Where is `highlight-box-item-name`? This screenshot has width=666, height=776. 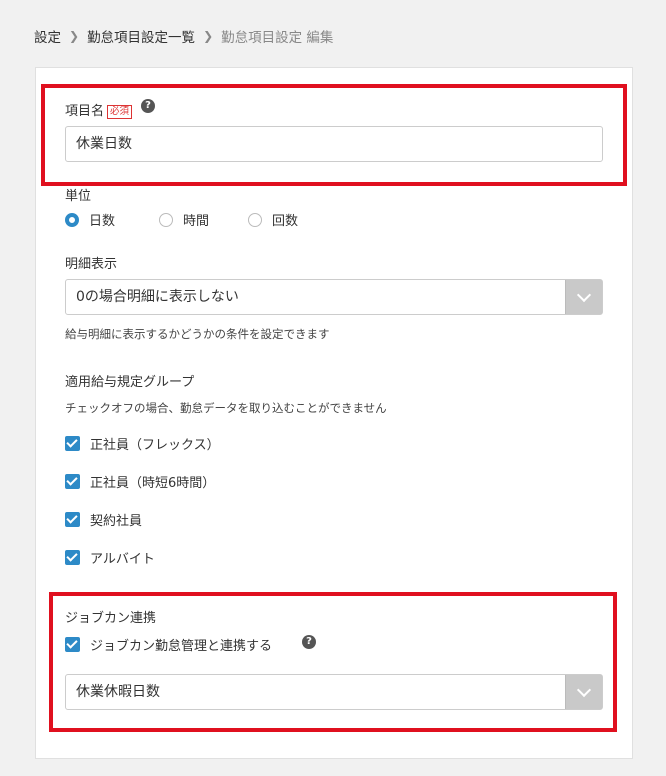 highlight-box-item-name is located at coordinates (334, 135).